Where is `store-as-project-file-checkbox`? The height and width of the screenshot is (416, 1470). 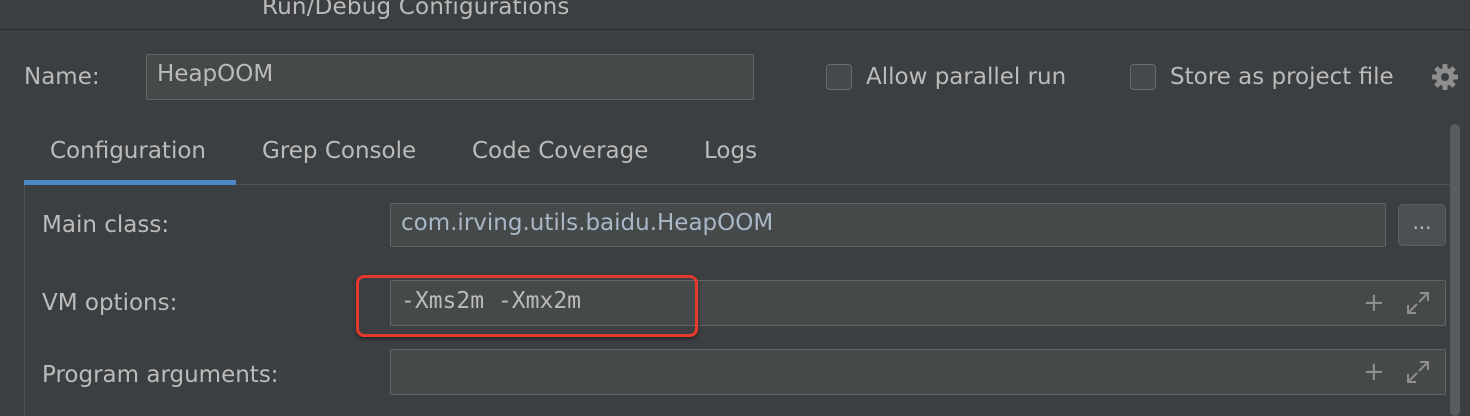 store-as-project-file-checkbox is located at coordinates (1143, 77).